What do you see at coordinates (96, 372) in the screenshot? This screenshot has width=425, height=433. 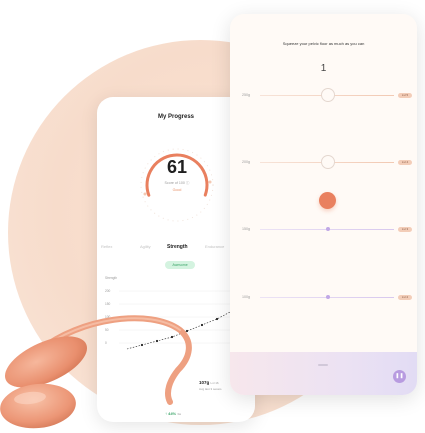 I see `kegel-device` at bounding box center [96, 372].